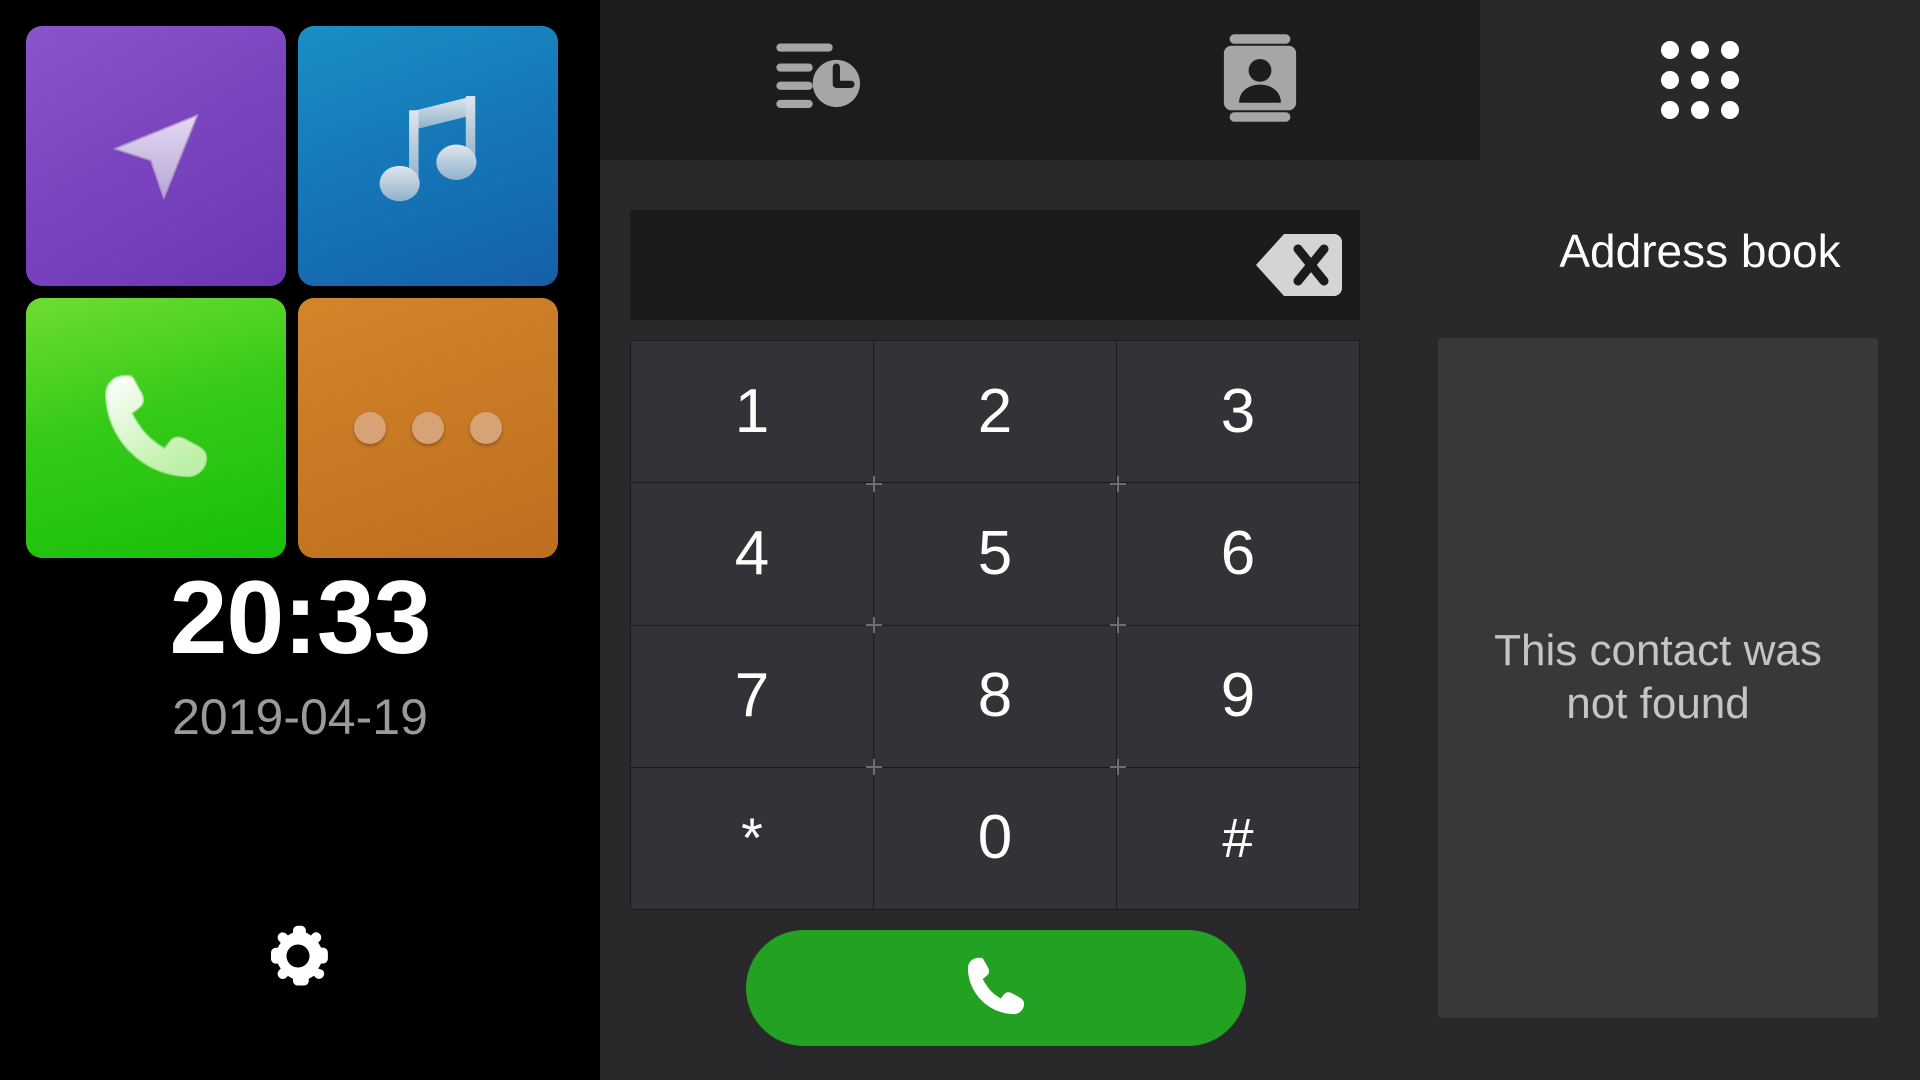  What do you see at coordinates (995, 838) in the screenshot?
I see `key-0: 0` at bounding box center [995, 838].